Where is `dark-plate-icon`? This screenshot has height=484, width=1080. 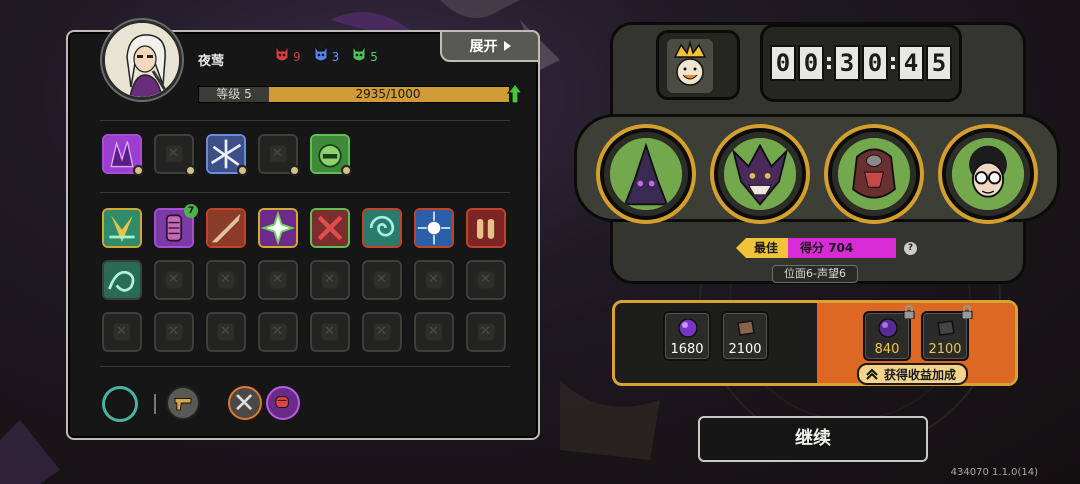
dark-plate-icon is located at coordinates (946, 328).